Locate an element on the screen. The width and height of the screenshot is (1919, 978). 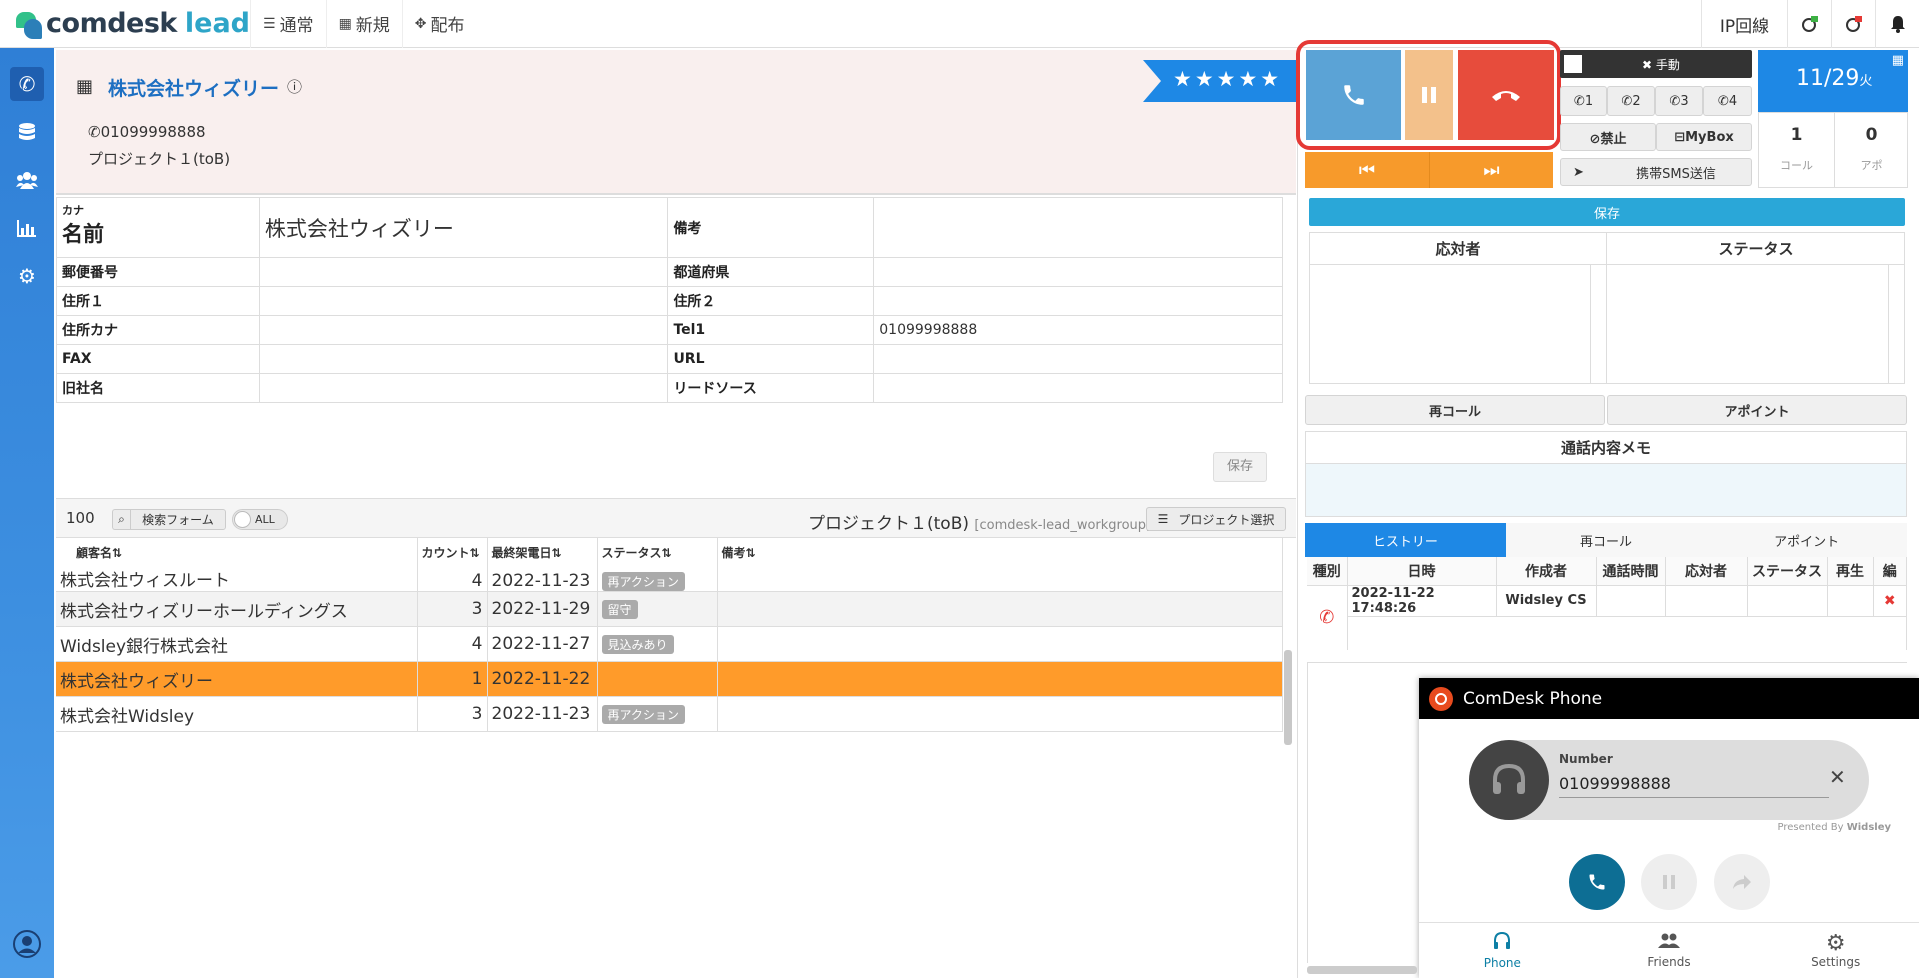
line-2-button: ✆ 2 is located at coordinates (1631, 101).